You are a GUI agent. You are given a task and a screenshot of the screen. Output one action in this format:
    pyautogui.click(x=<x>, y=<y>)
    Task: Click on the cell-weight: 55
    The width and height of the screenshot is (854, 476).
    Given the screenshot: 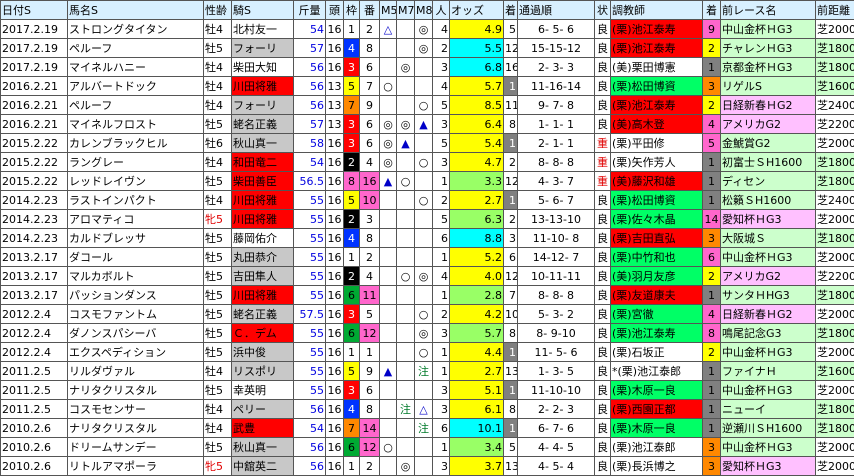 What is the action you would take?
    pyautogui.click(x=310, y=333)
    